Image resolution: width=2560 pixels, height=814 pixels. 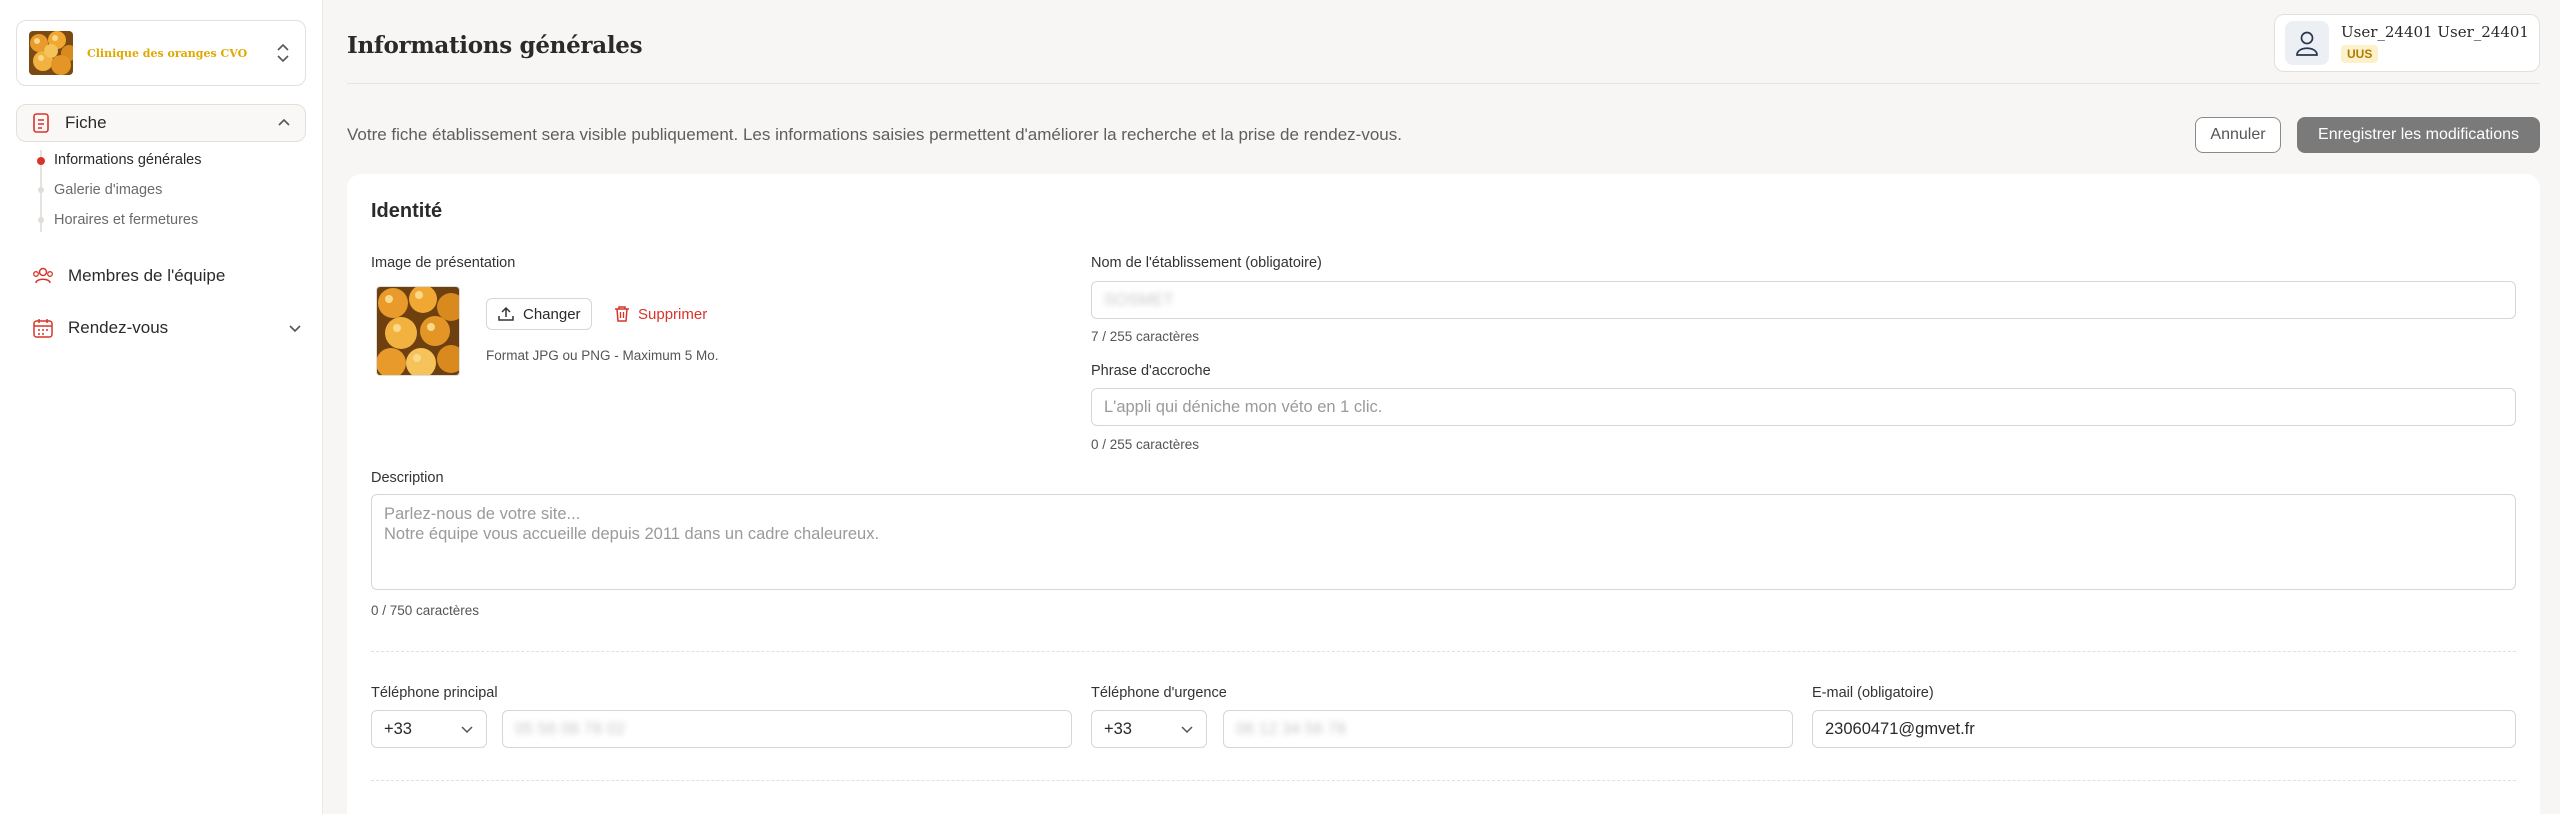 What do you see at coordinates (1291, 728) in the screenshot?
I see `urgent-phone-value: 06 12 34 56 78` at bounding box center [1291, 728].